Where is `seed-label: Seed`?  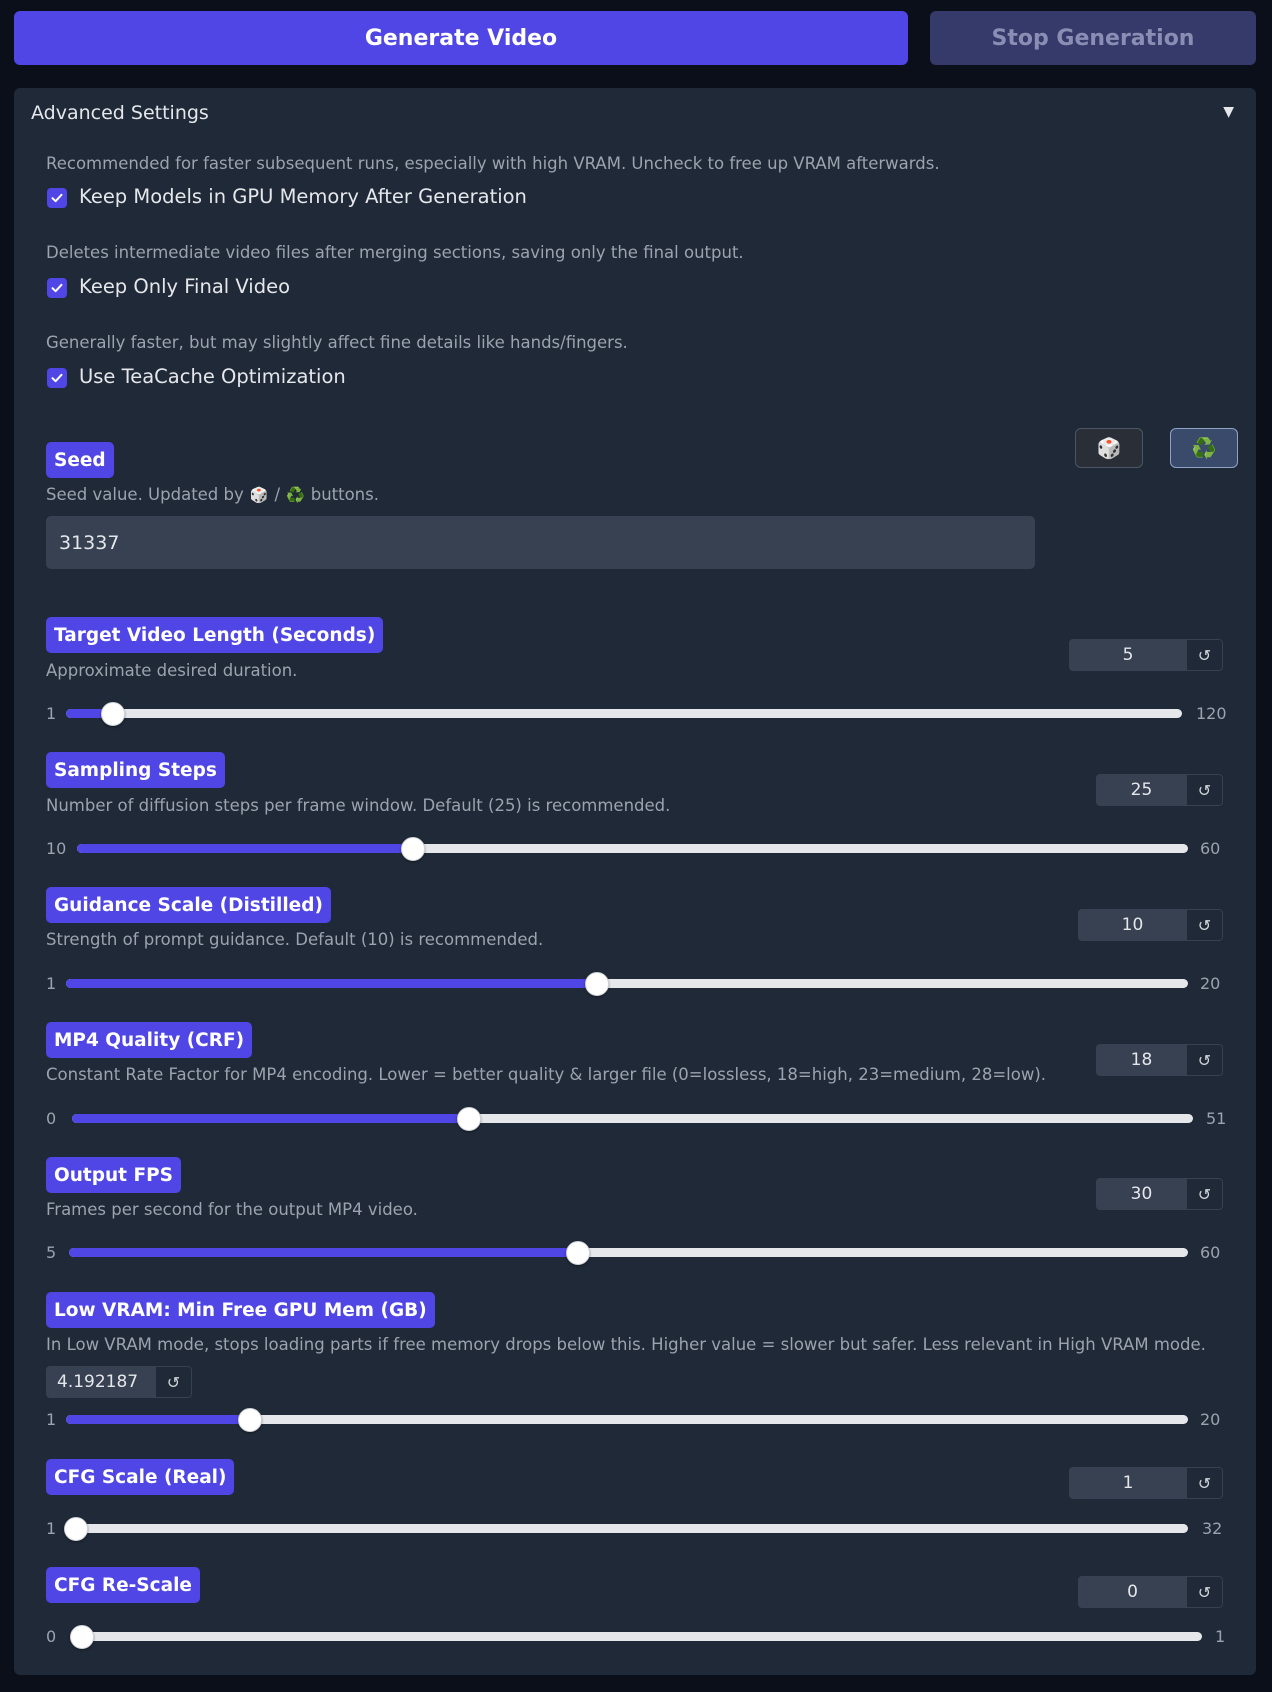 seed-label: Seed is located at coordinates (80, 460).